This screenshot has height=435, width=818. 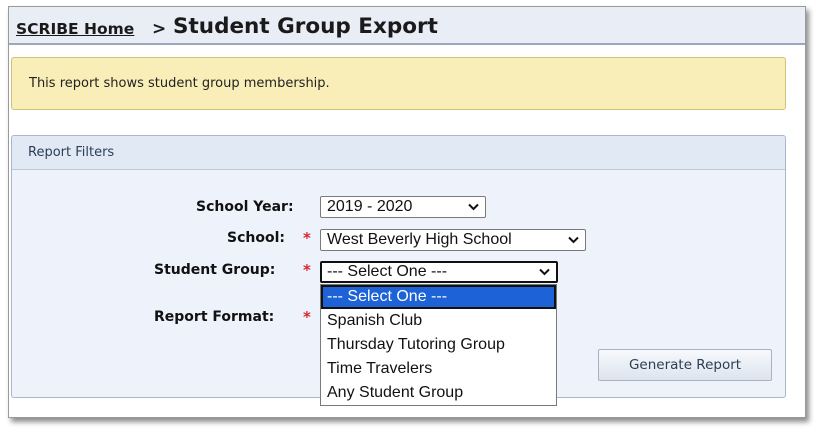 I want to click on school-year-value: 2019 - 2020, so click(x=370, y=206).